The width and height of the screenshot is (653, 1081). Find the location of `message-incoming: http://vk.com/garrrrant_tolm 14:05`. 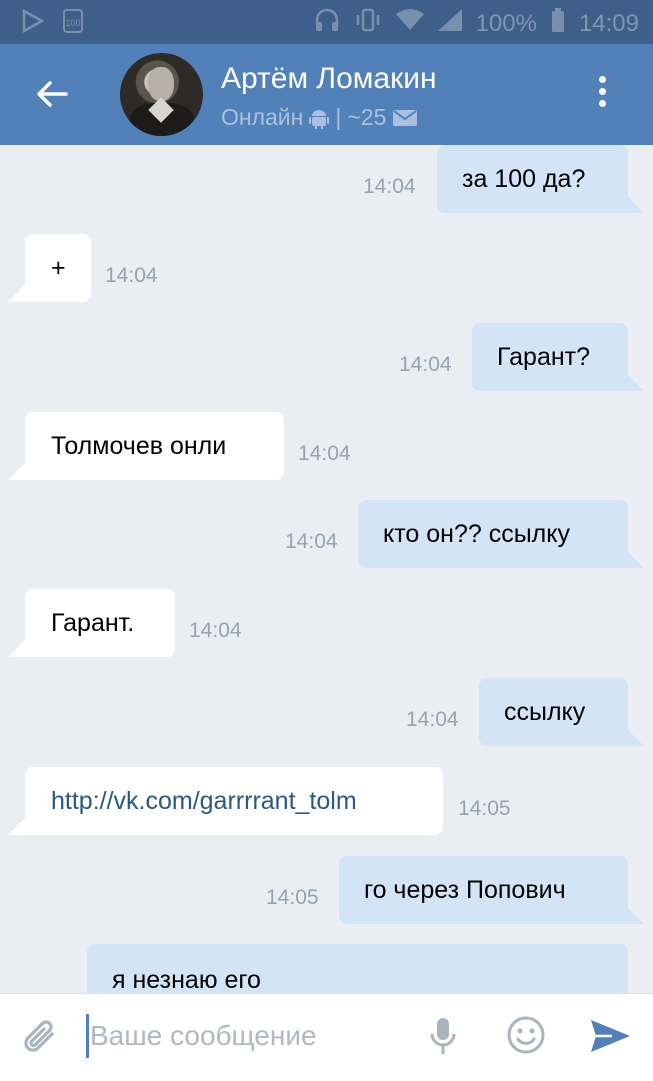

message-incoming: http://vk.com/garrrrant_tolm 14:05 is located at coordinates (326, 801).